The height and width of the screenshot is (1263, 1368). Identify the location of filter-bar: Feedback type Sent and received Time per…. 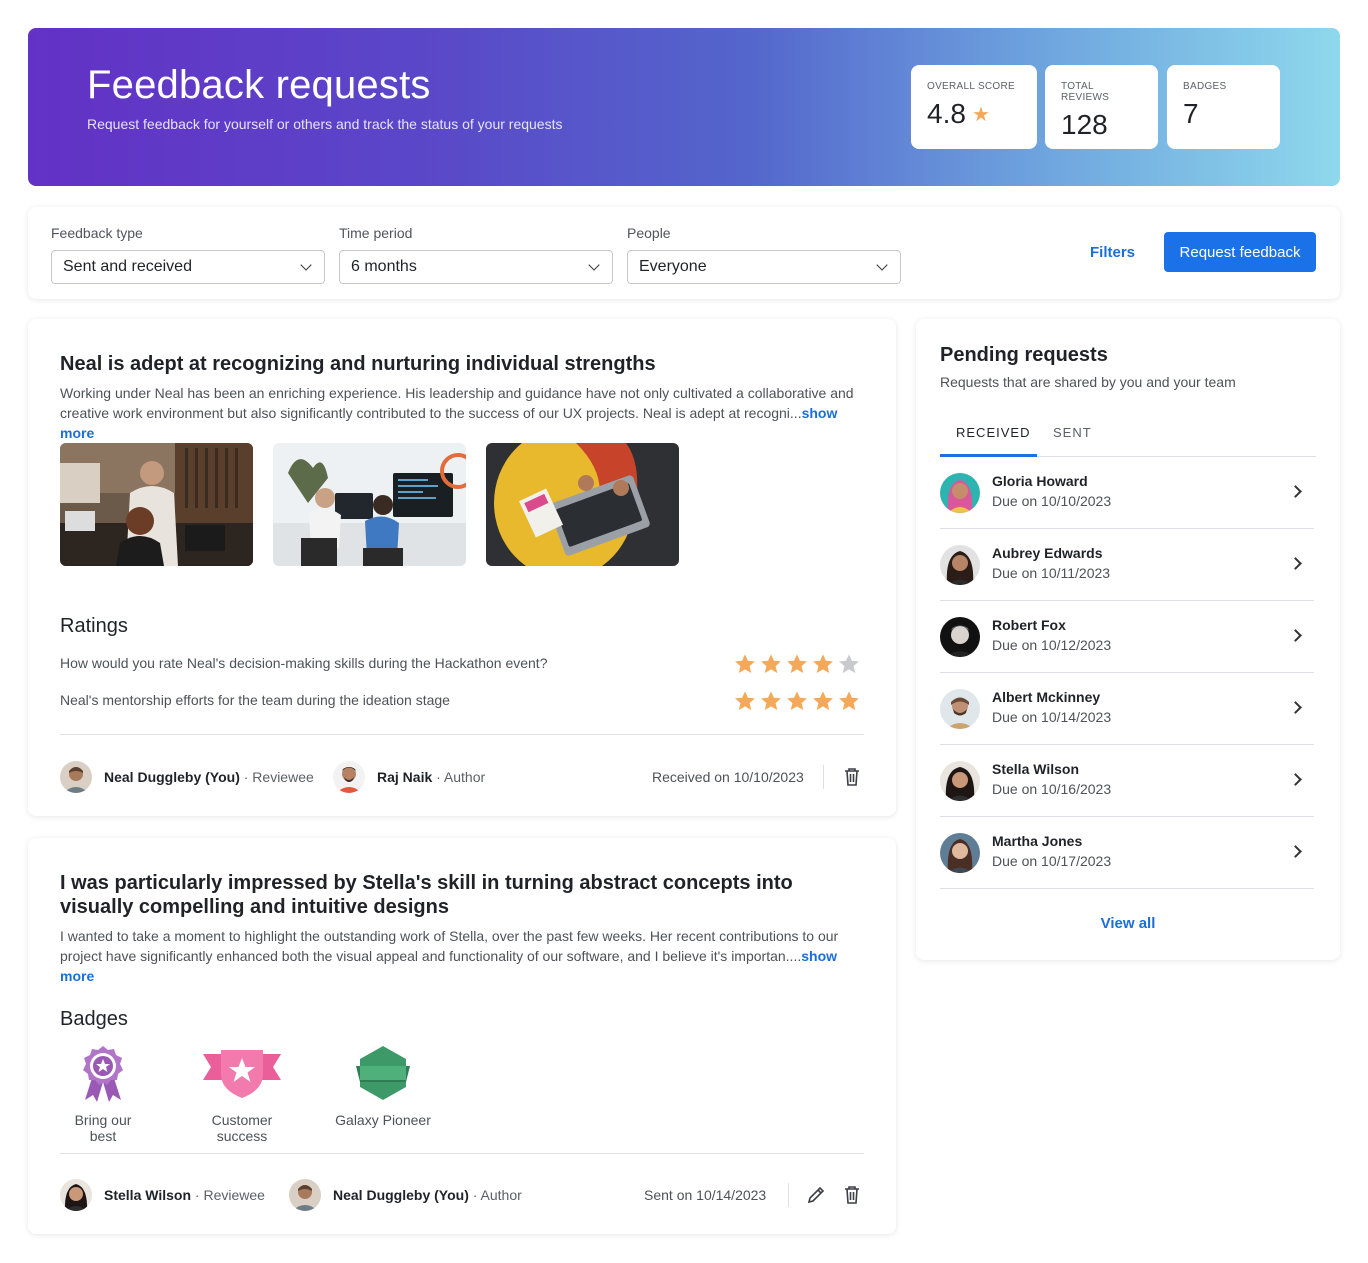
(684, 253).